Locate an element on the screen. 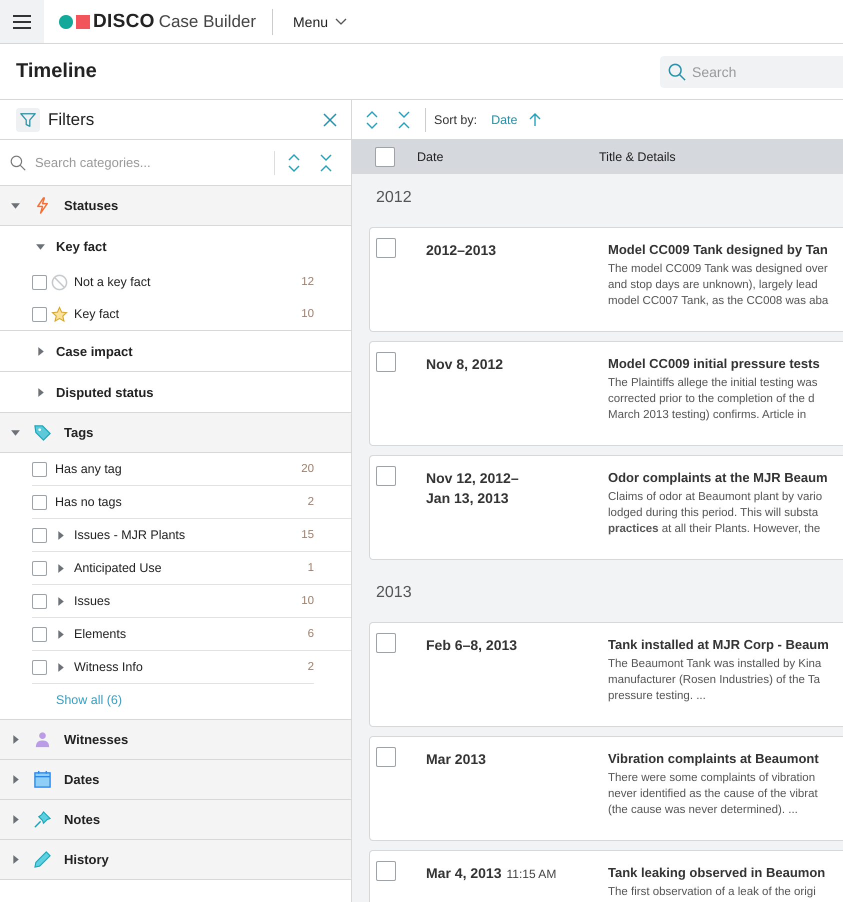  category-label: Notes is located at coordinates (82, 819).